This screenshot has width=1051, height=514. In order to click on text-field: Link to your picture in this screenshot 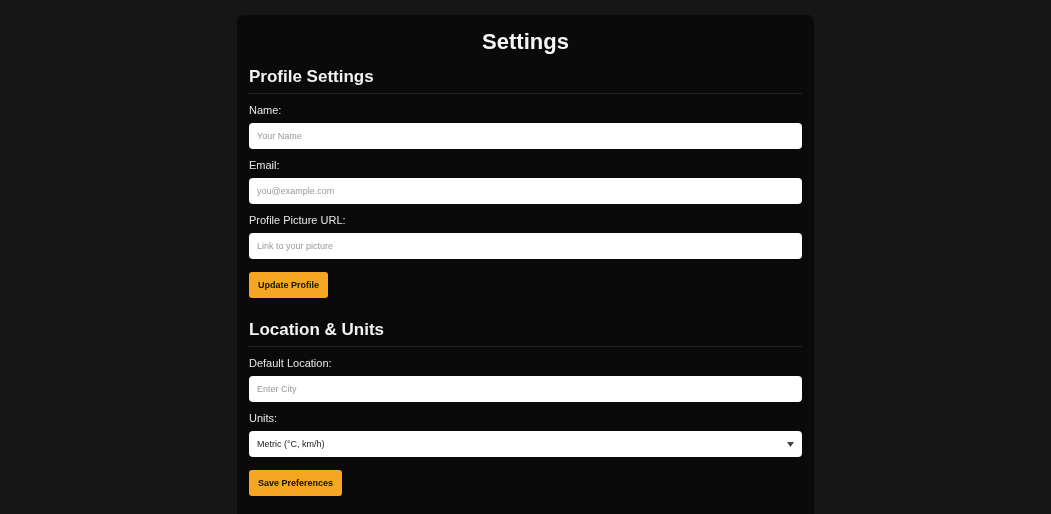, I will do `click(525, 246)`.